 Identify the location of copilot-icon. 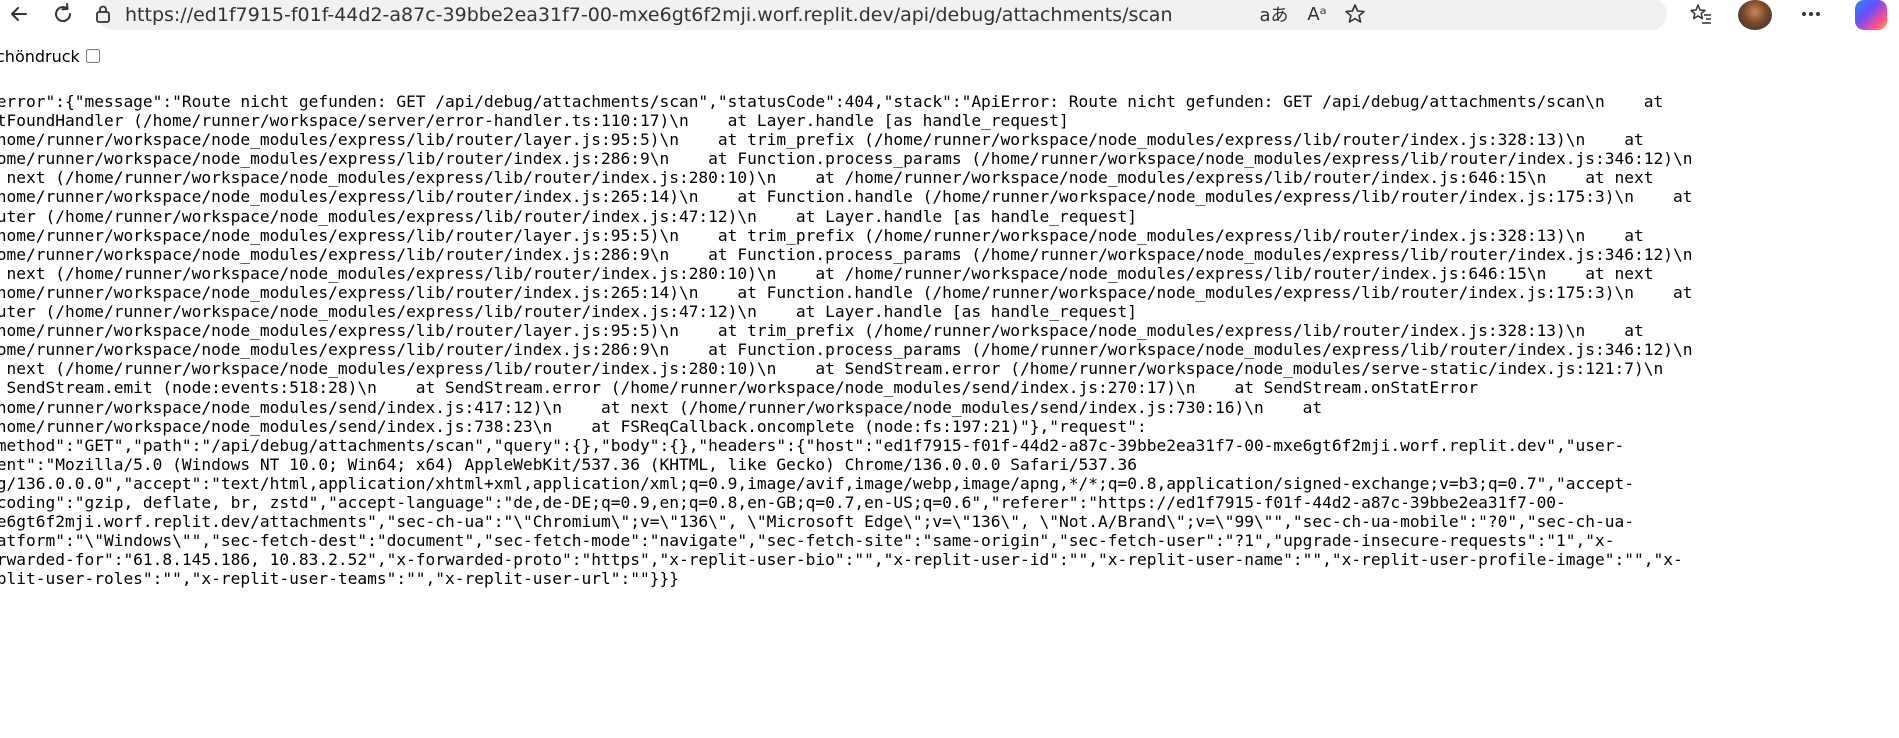
(1871, 15).